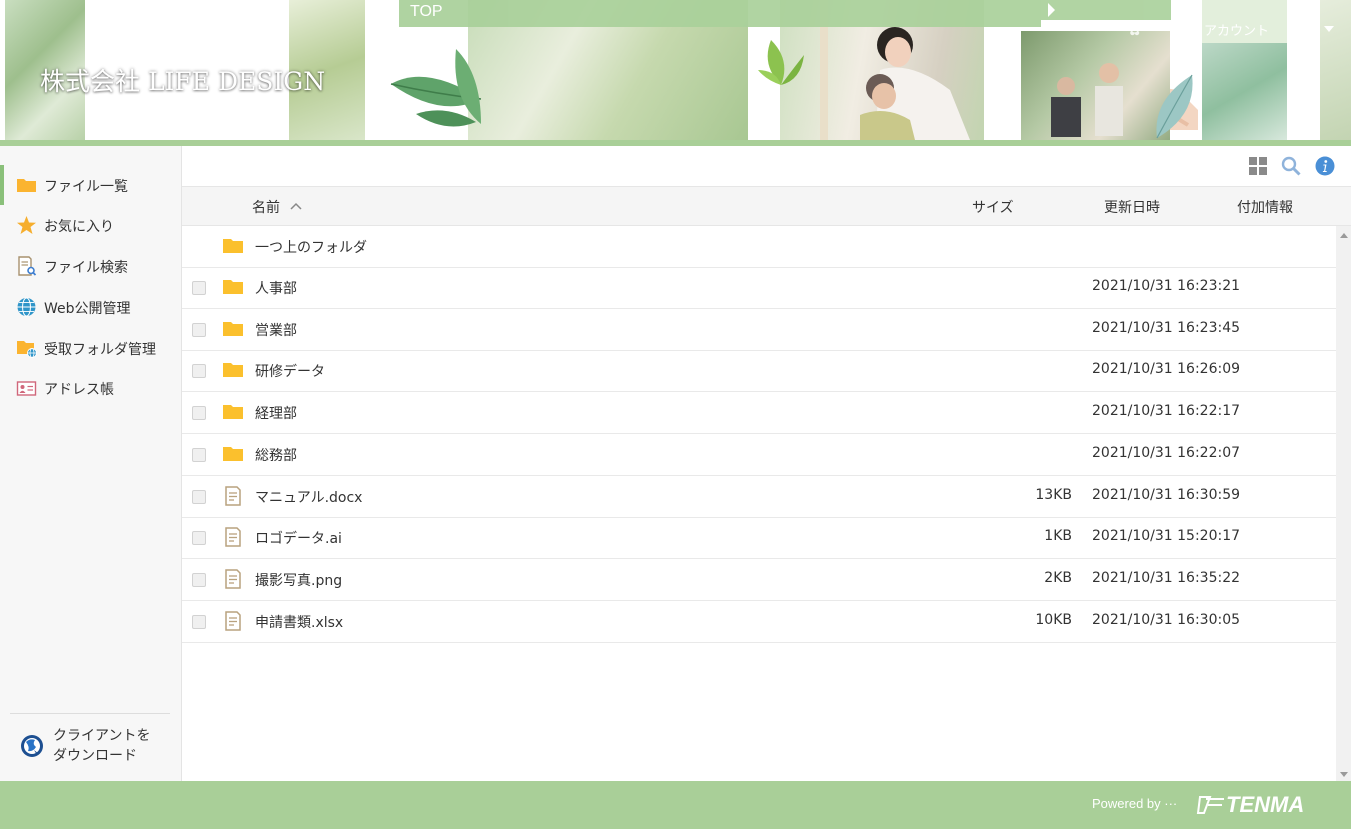 This screenshot has height=829, width=1351. Describe the element at coordinates (759, 622) in the screenshot. I see `table-row: 申請書類.xlsx 10KB 2021/10/31 16:30:05` at that location.